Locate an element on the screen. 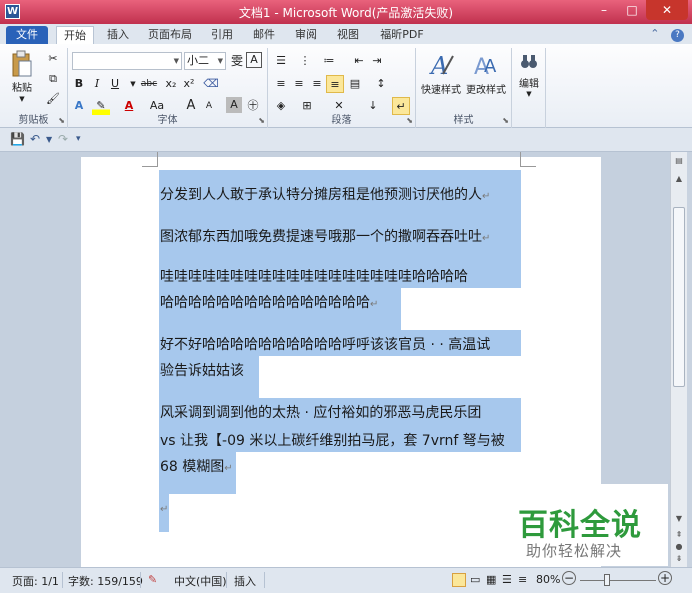 This screenshot has height=593, width=692. minimize-ribbon-icon: ⌃ is located at coordinates (654, 33).